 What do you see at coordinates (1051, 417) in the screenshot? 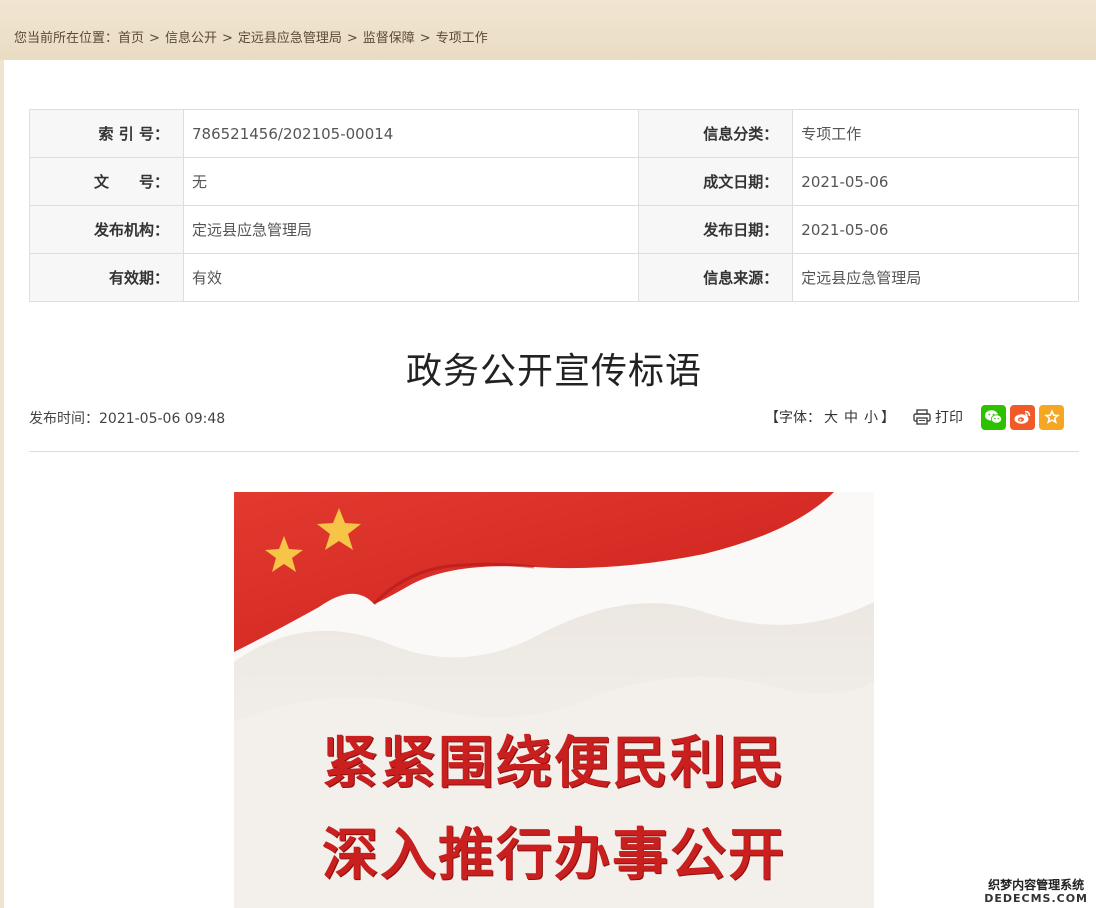
I see `favorite-icon` at bounding box center [1051, 417].